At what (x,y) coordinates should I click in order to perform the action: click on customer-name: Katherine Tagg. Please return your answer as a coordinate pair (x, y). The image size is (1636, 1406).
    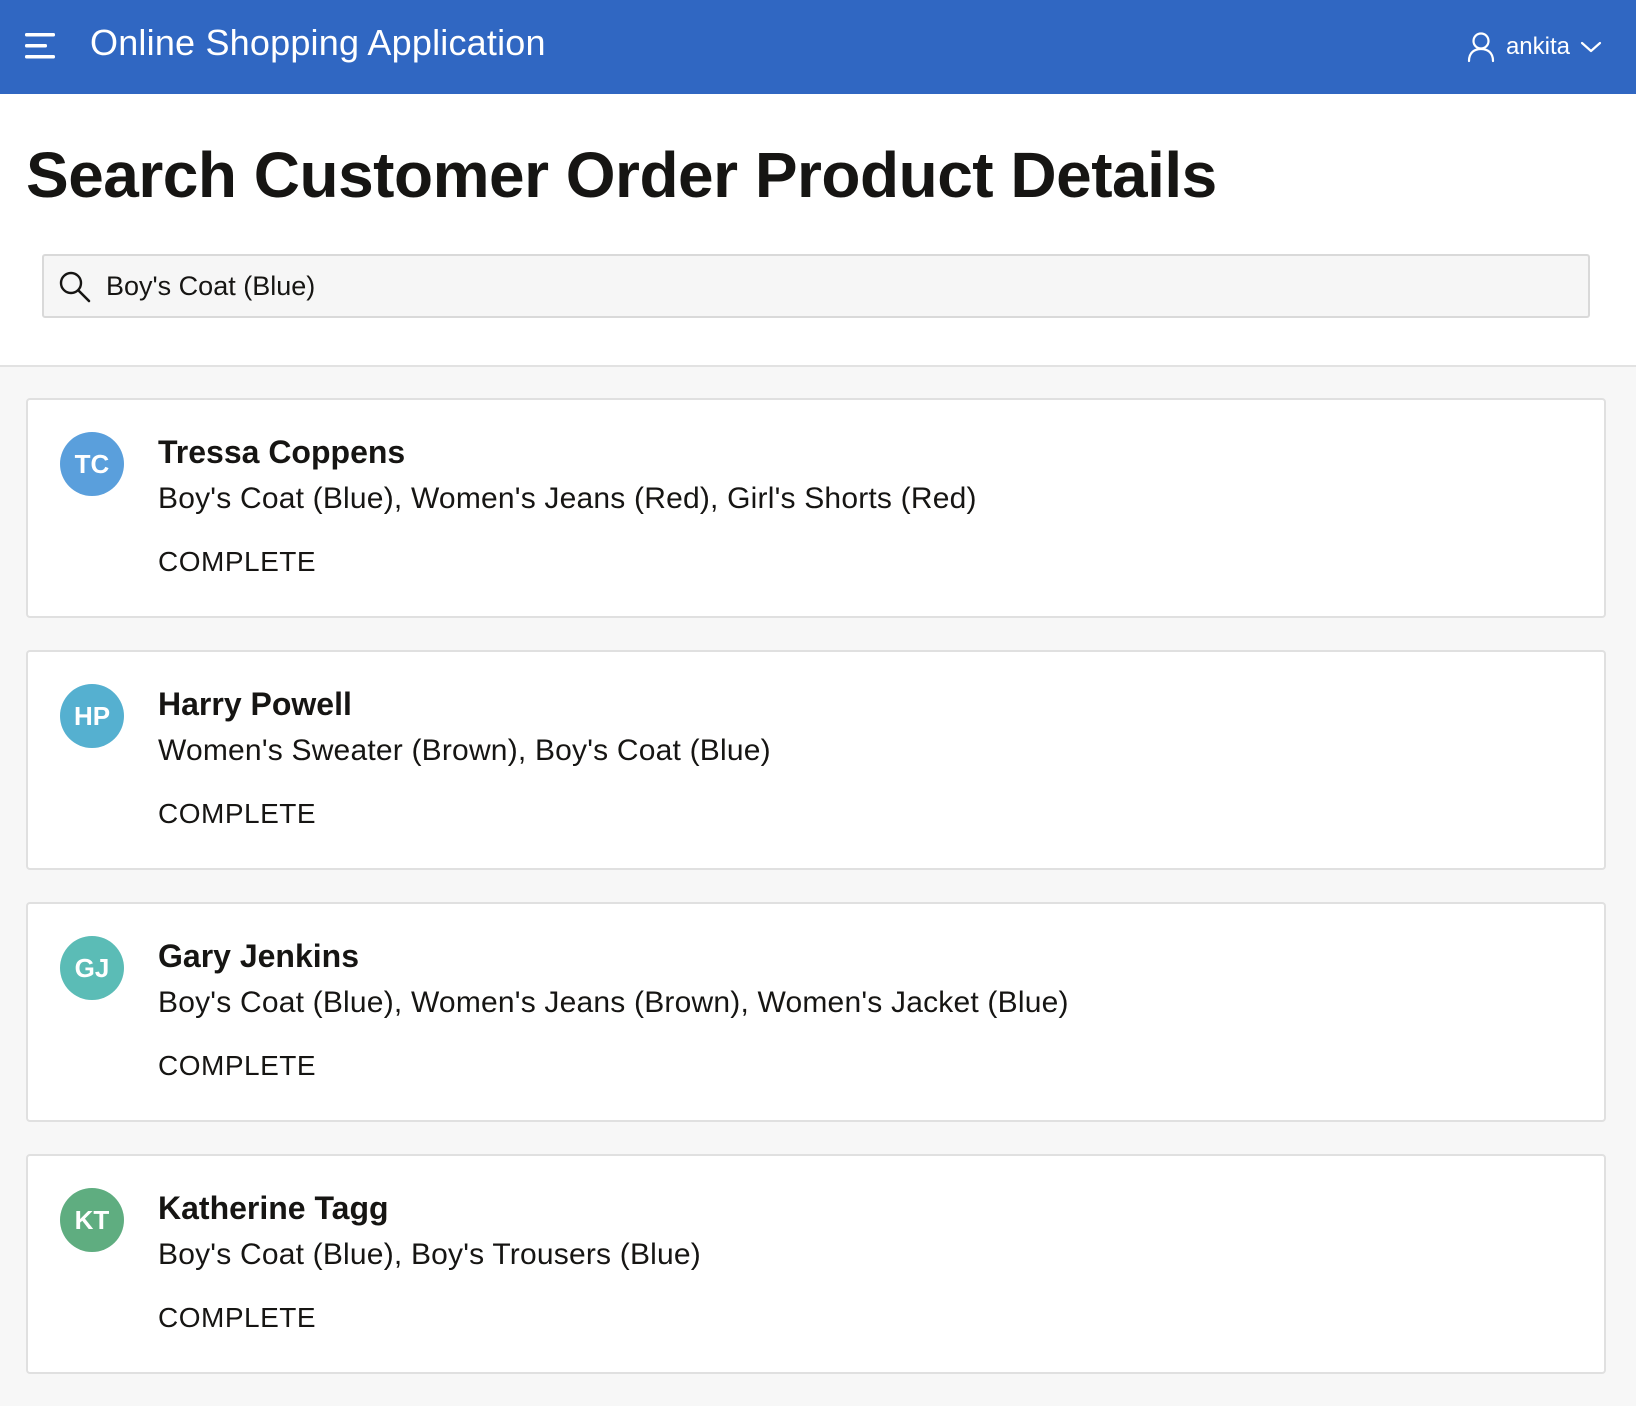
    Looking at the image, I should click on (273, 1208).